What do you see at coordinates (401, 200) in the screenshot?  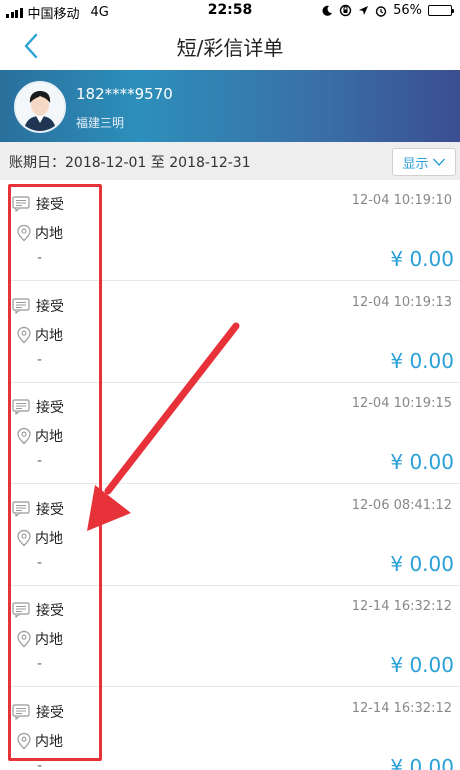 I see `record-time: 12-04 10:19:10` at bounding box center [401, 200].